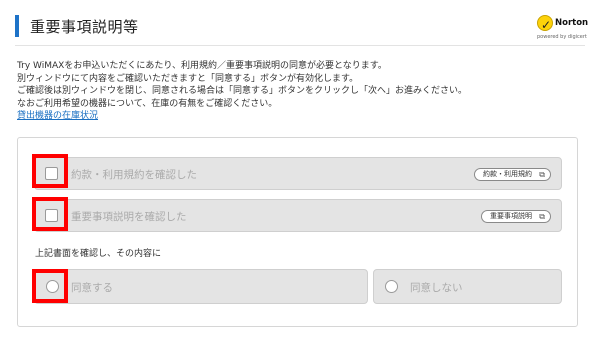  I want to click on norton-sub: powered by digicert, so click(562, 37).